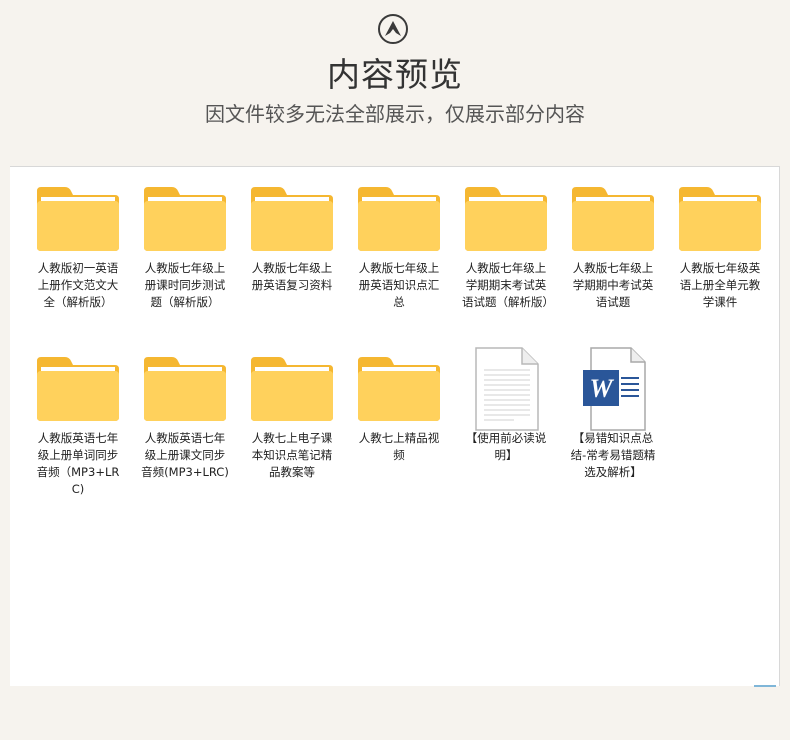  I want to click on word-document-icon: W, so click(614, 389).